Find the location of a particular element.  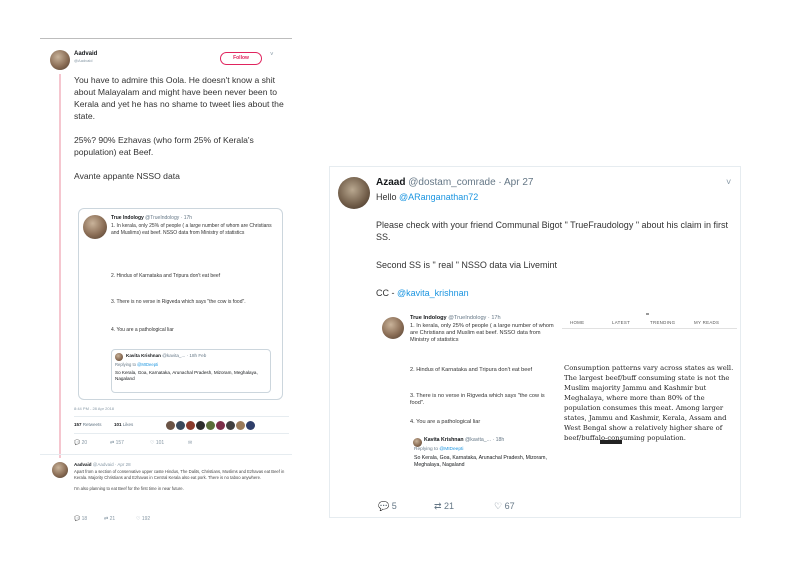

author-name: Aadvaid is located at coordinates (85, 54).